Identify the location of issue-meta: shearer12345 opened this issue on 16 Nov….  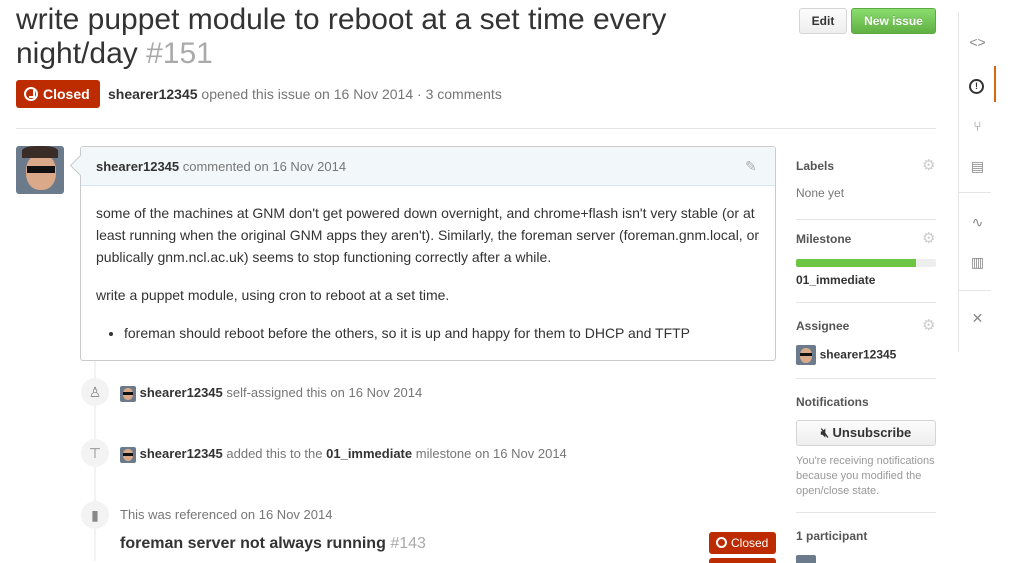
(305, 94).